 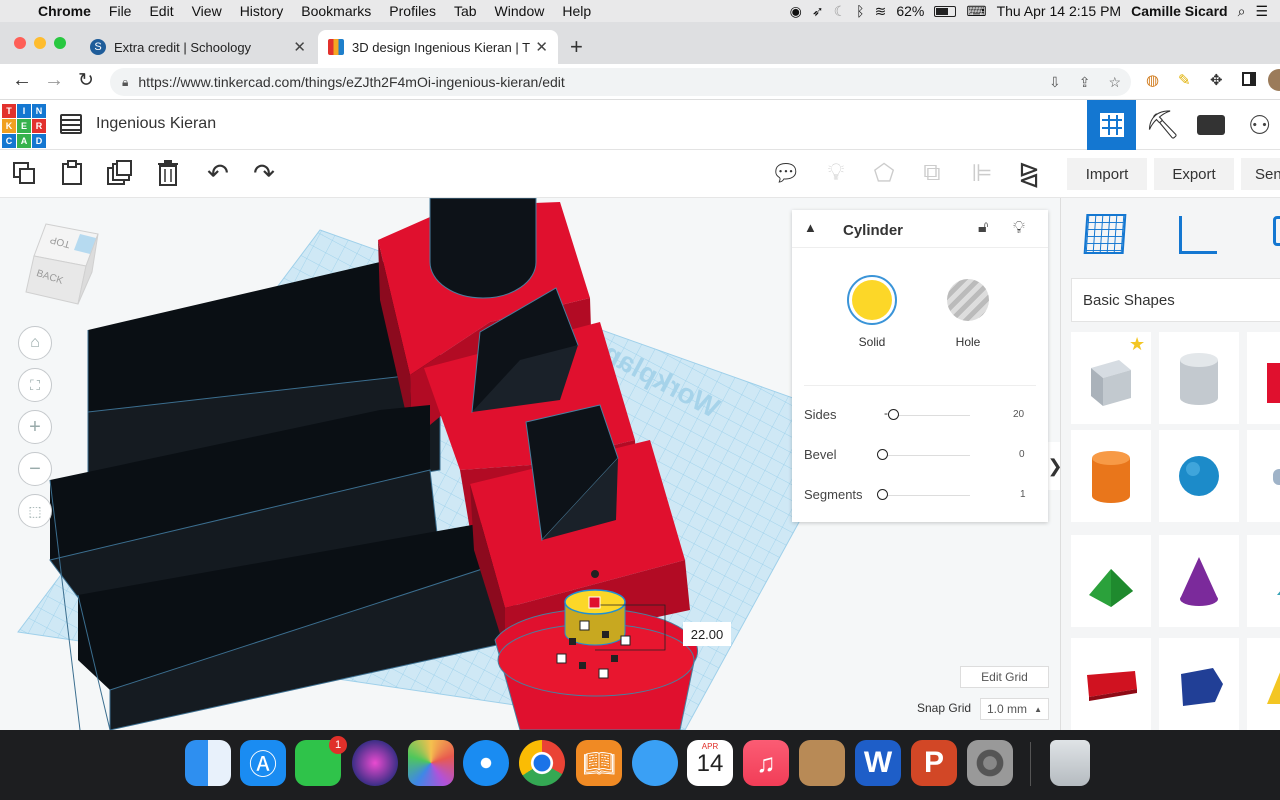 I want to click on send-to-button: Sen, so click(x=1260, y=174).